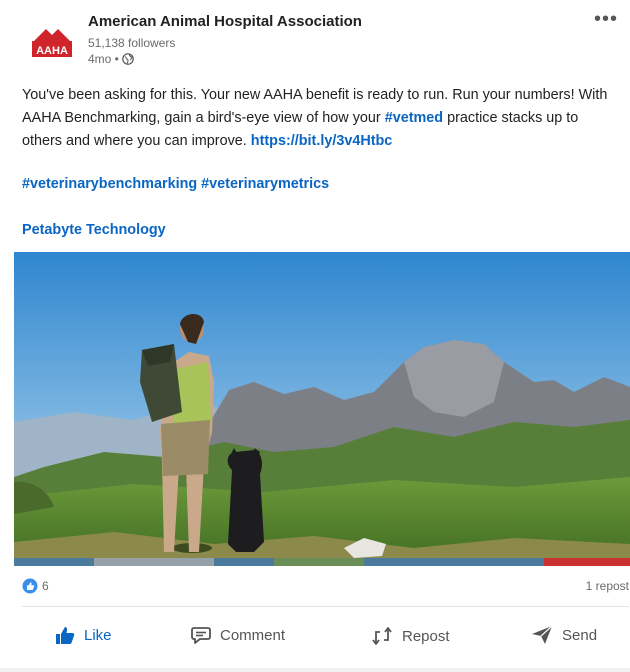 The height and width of the screenshot is (672, 630). I want to click on comment-button: Comment, so click(237, 635).